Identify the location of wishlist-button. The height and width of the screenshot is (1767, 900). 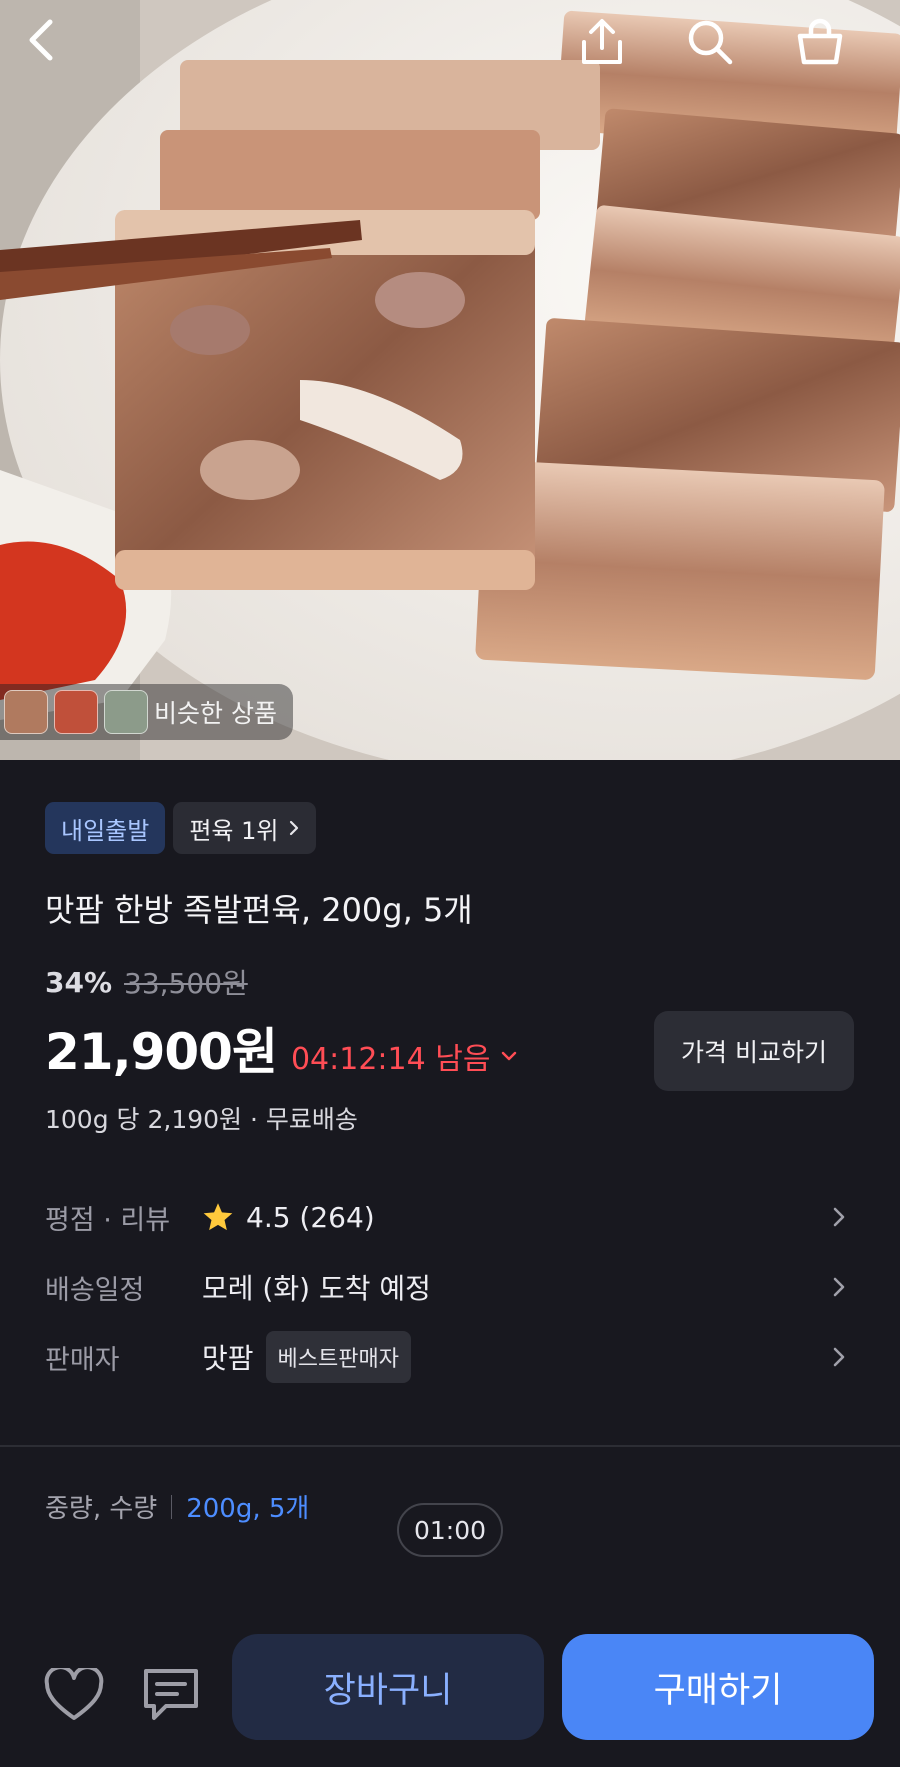
(74, 1695).